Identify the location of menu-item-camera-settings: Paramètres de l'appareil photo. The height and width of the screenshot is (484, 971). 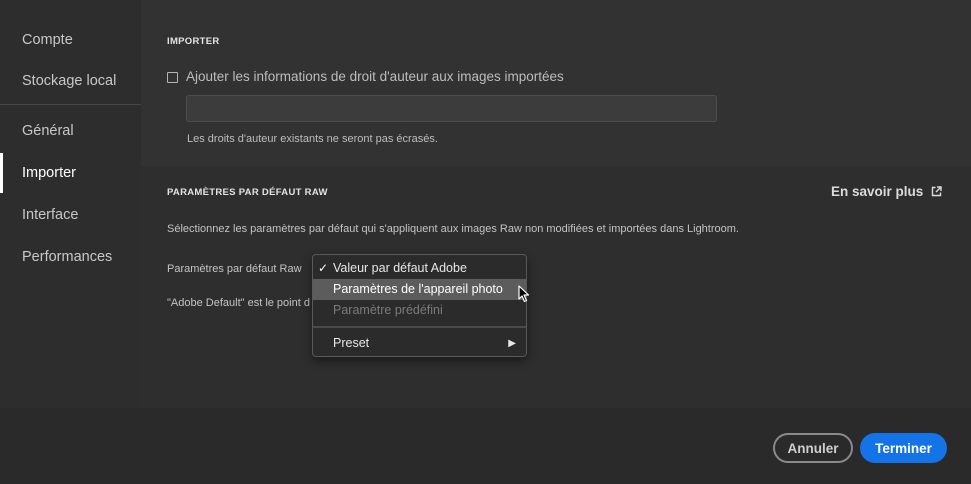
(419, 289).